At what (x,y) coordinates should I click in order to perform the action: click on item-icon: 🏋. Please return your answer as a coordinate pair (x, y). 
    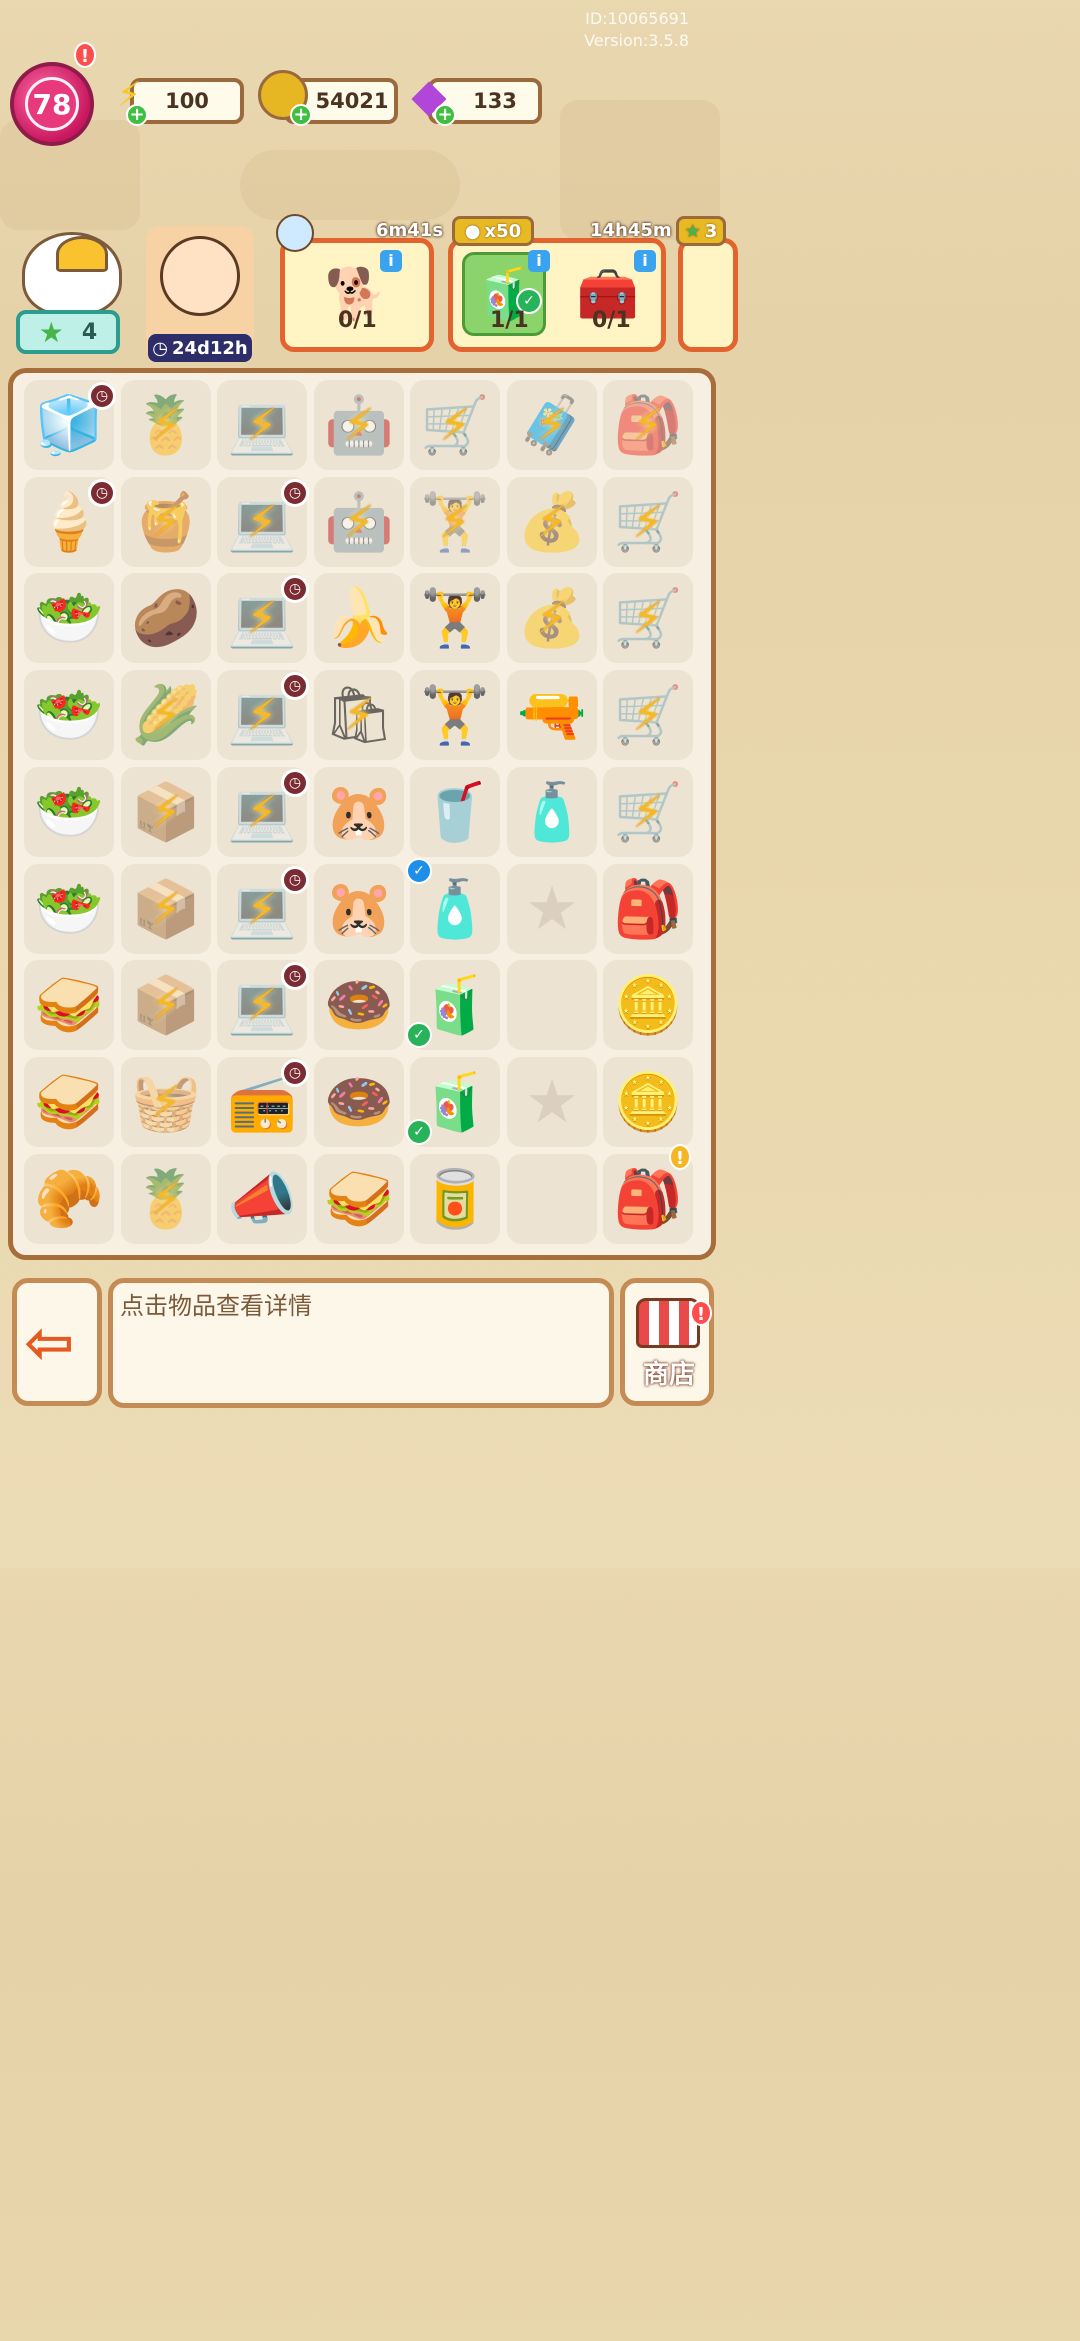
    Looking at the image, I should click on (455, 715).